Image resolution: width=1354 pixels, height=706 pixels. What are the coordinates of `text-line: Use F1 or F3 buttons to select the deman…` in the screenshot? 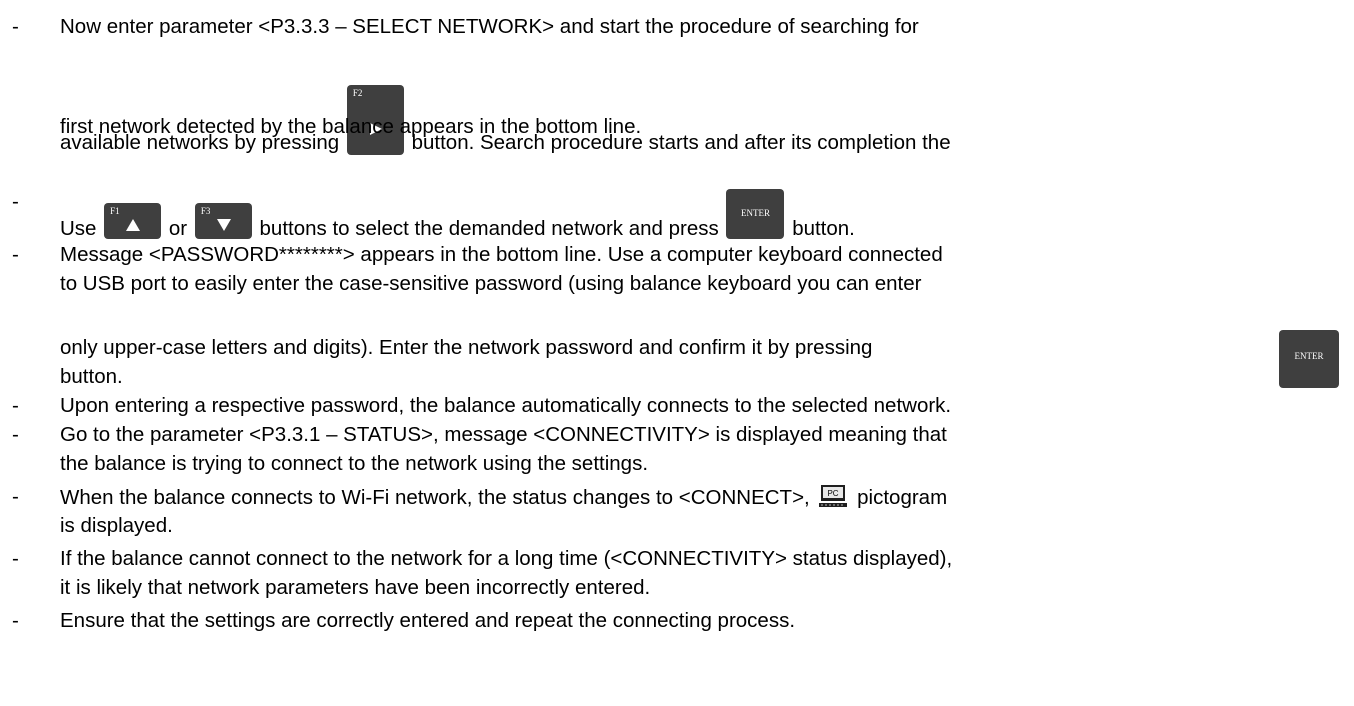 It's located at (457, 215).